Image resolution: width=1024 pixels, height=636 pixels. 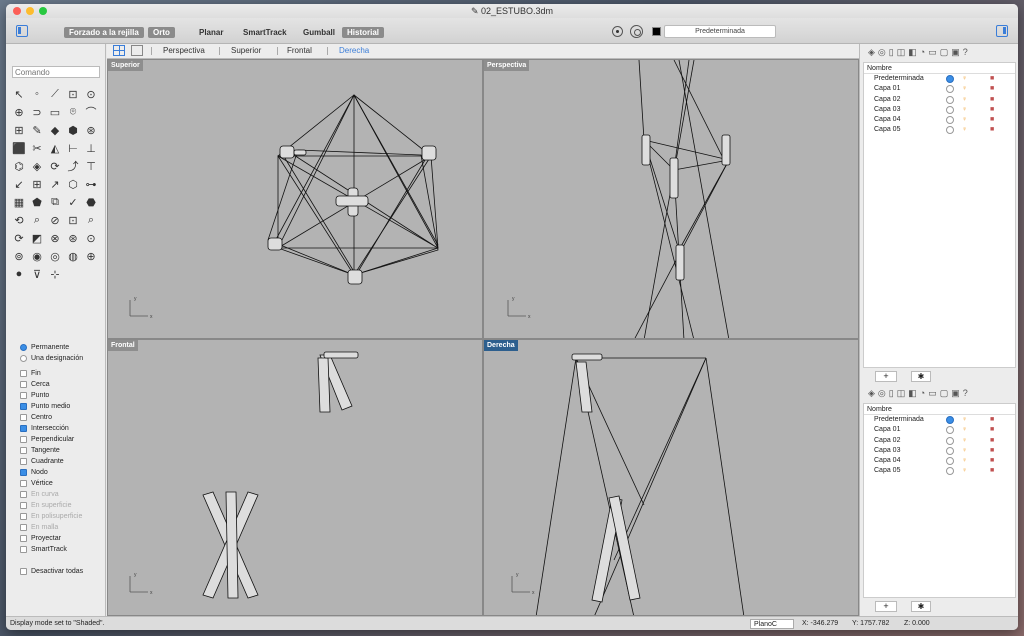 What do you see at coordinates (55, 148) in the screenshot?
I see `tool-icon-17: ◭` at bounding box center [55, 148].